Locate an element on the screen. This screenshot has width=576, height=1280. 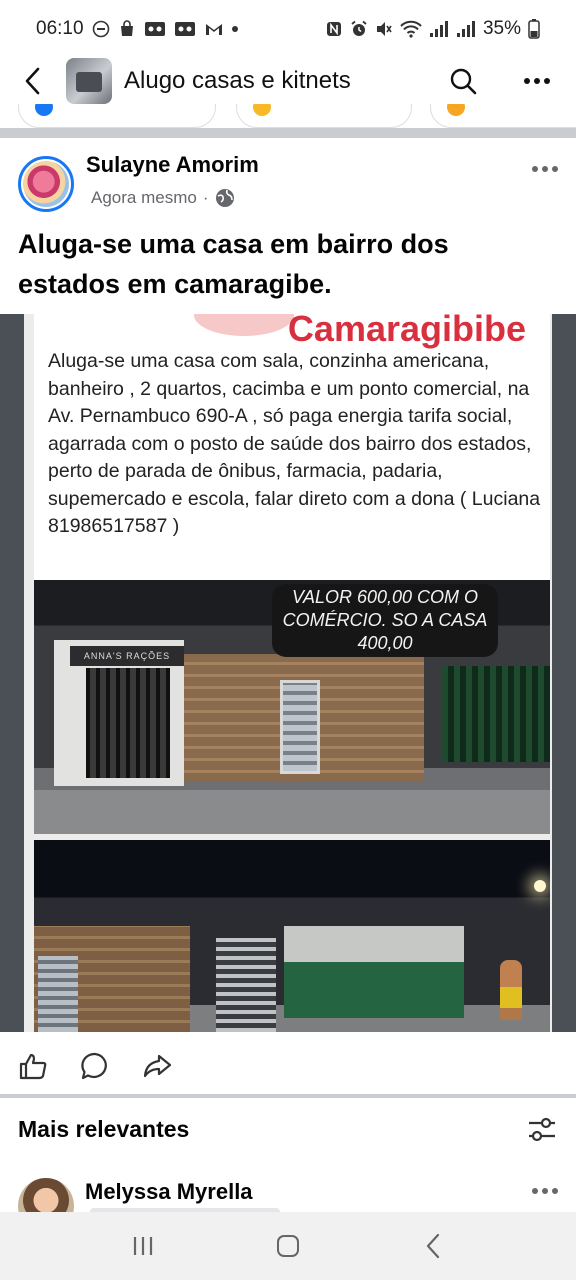
post-time: Agora mesmo is located at coordinates (144, 198).